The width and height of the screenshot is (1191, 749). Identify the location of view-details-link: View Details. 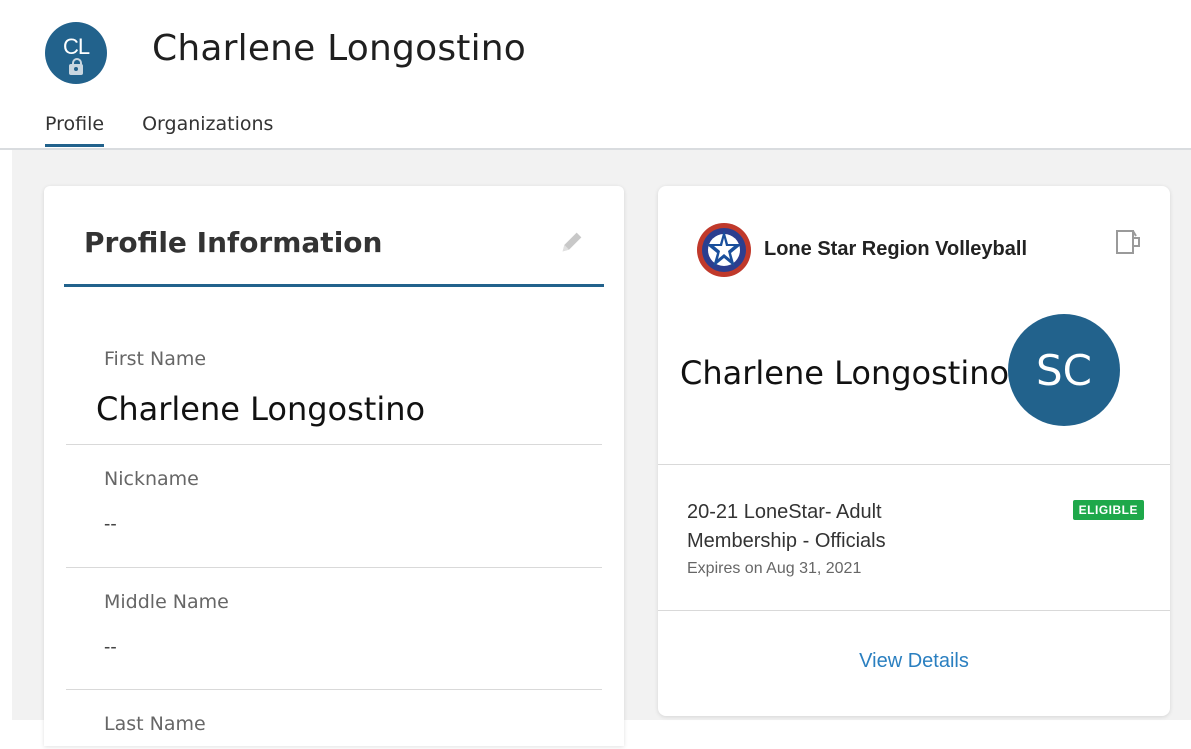
(914, 661).